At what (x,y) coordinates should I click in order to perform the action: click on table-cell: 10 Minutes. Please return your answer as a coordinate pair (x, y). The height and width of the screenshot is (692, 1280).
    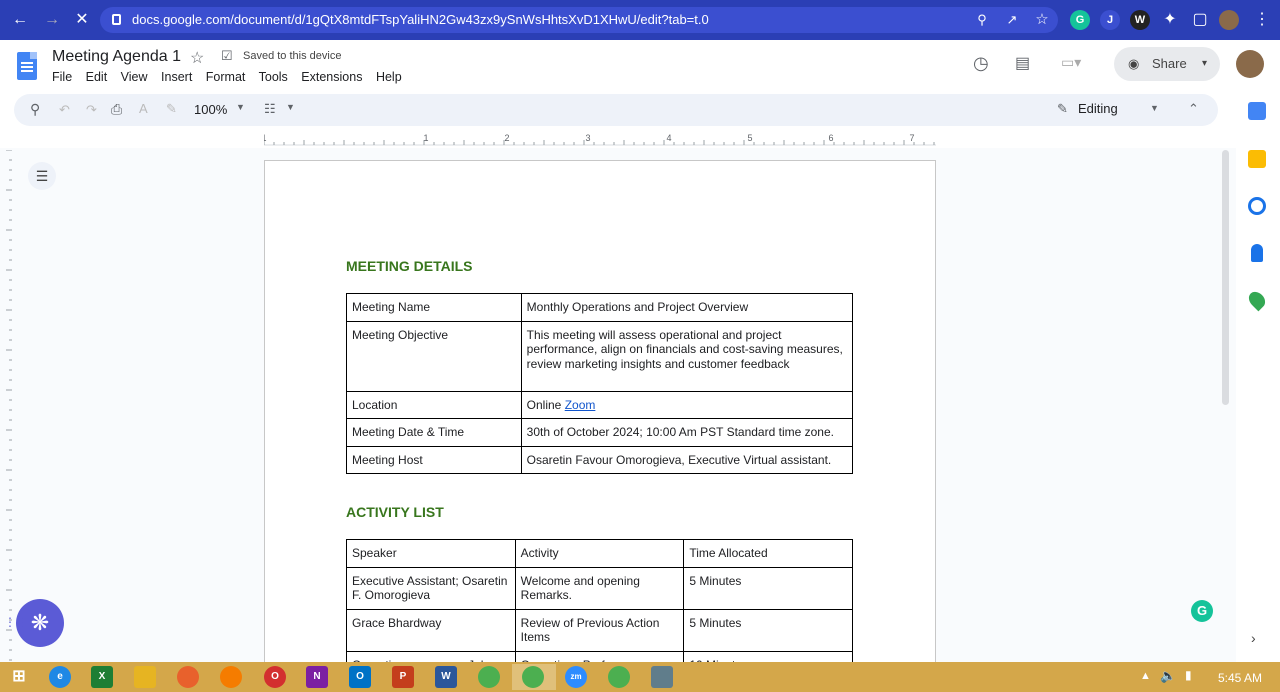
    Looking at the image, I should click on (768, 656).